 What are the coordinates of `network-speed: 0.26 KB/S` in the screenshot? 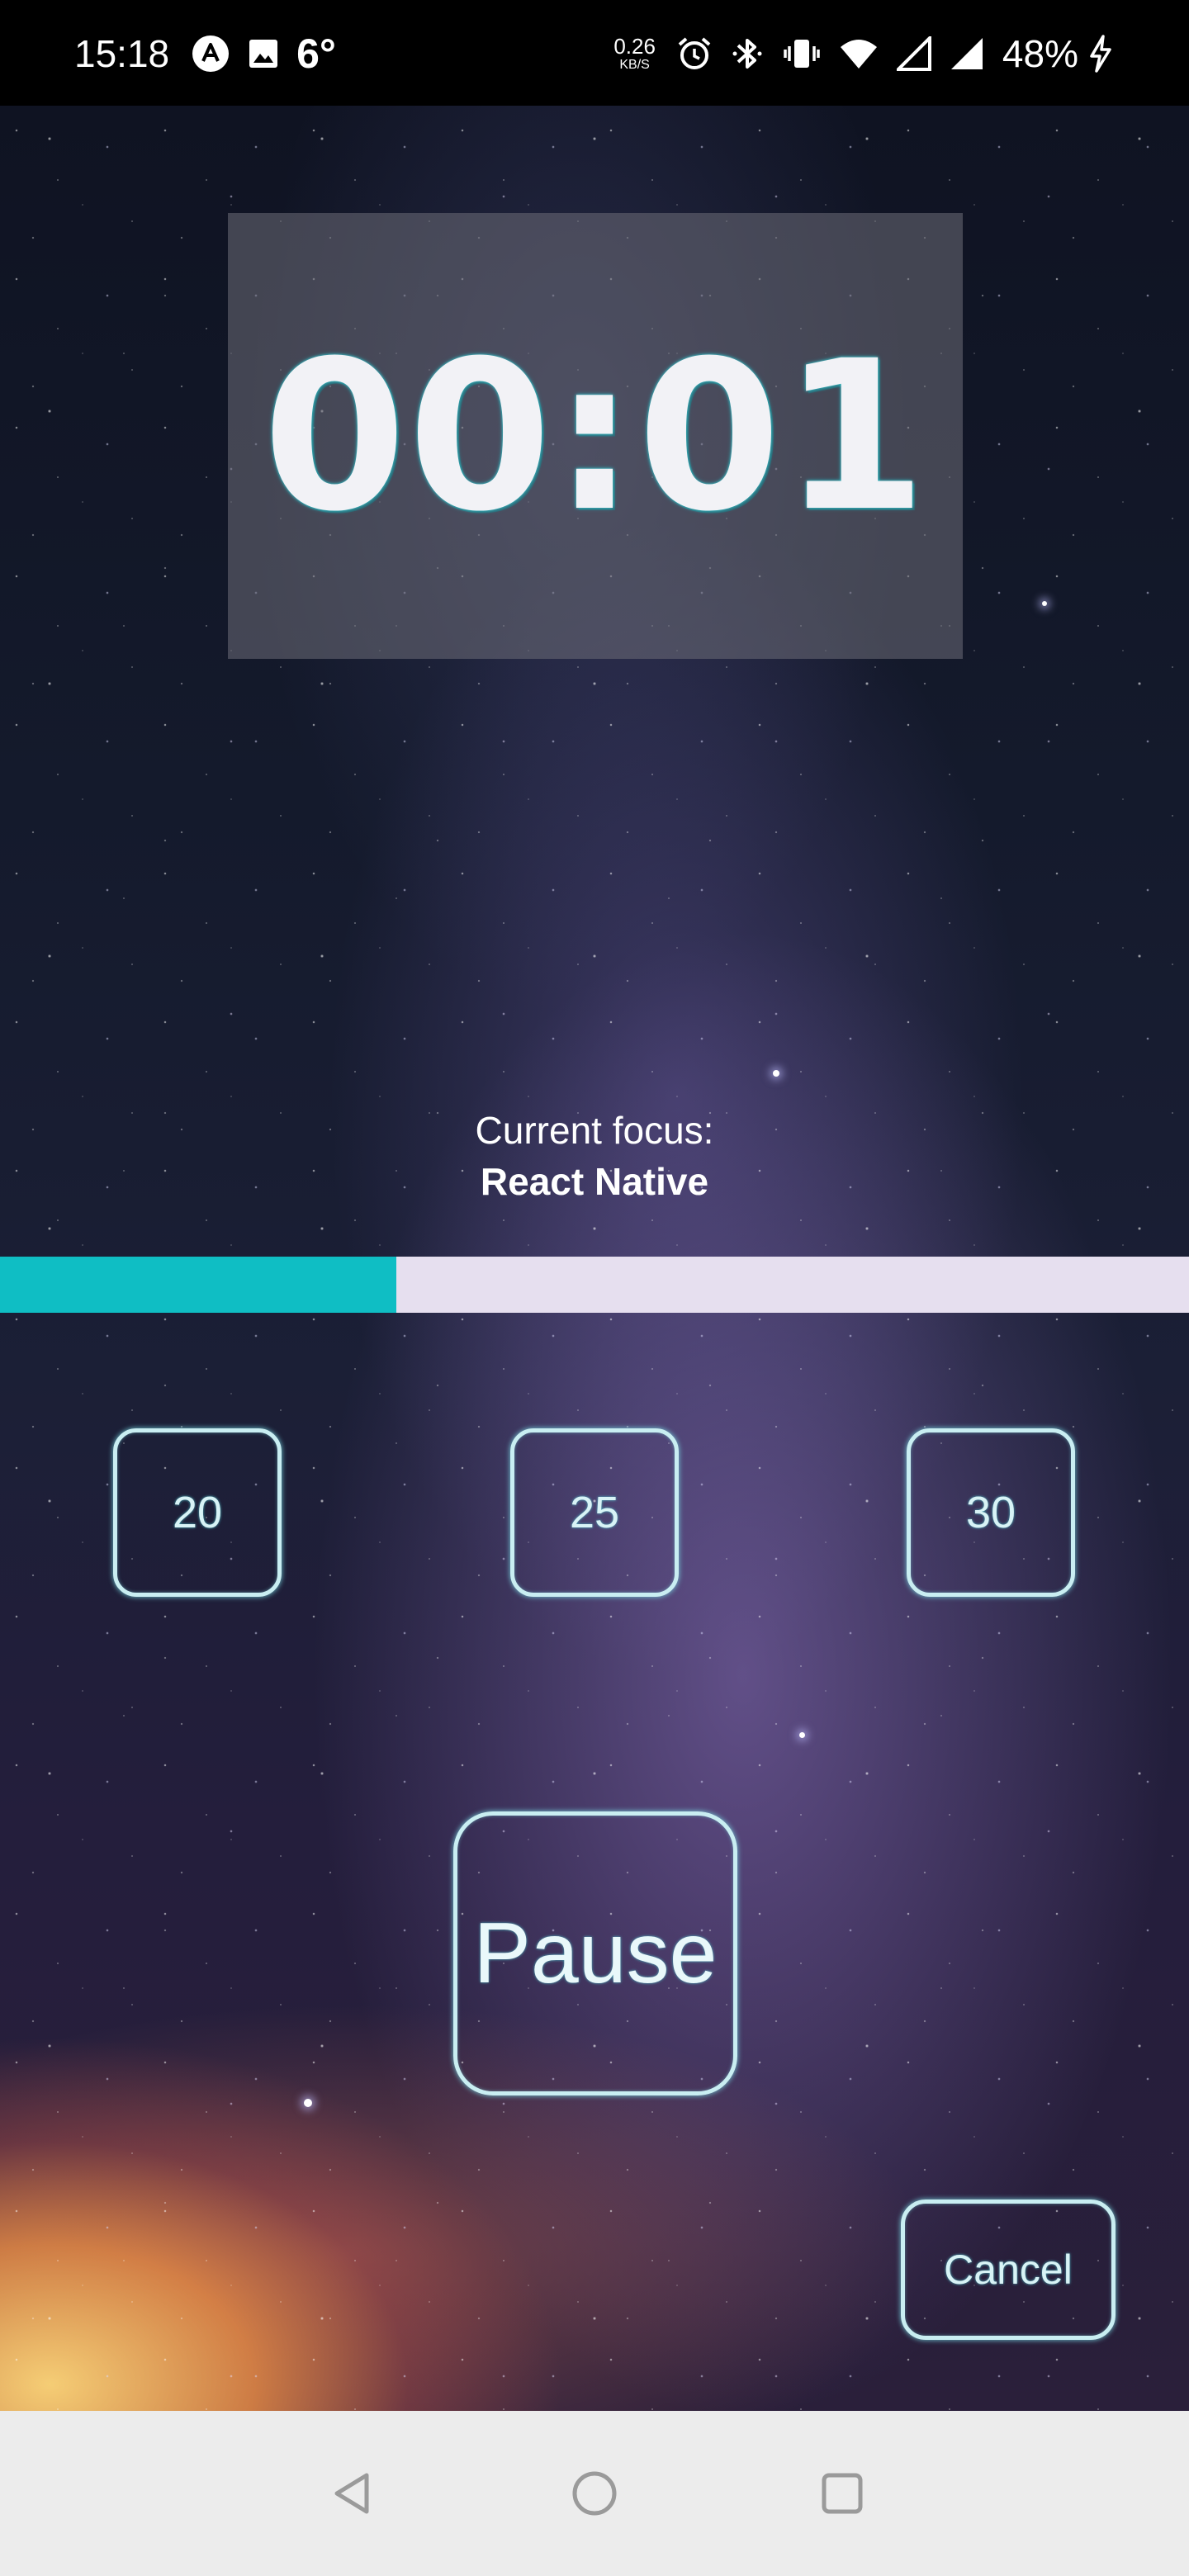 It's located at (634, 54).